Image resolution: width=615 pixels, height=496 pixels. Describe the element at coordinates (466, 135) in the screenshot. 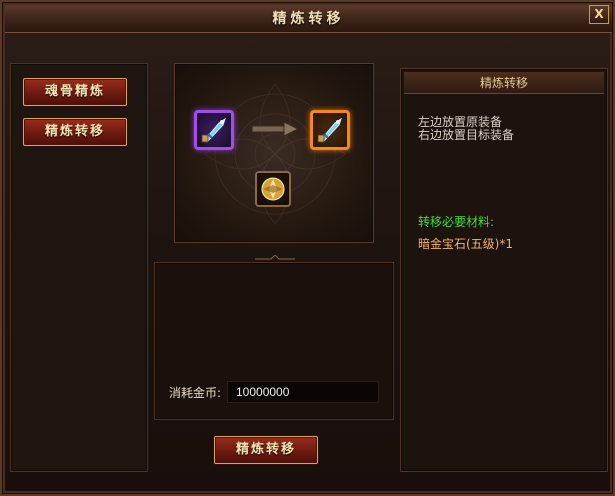

I see `instruction-right: 右边放置目标装备` at that location.